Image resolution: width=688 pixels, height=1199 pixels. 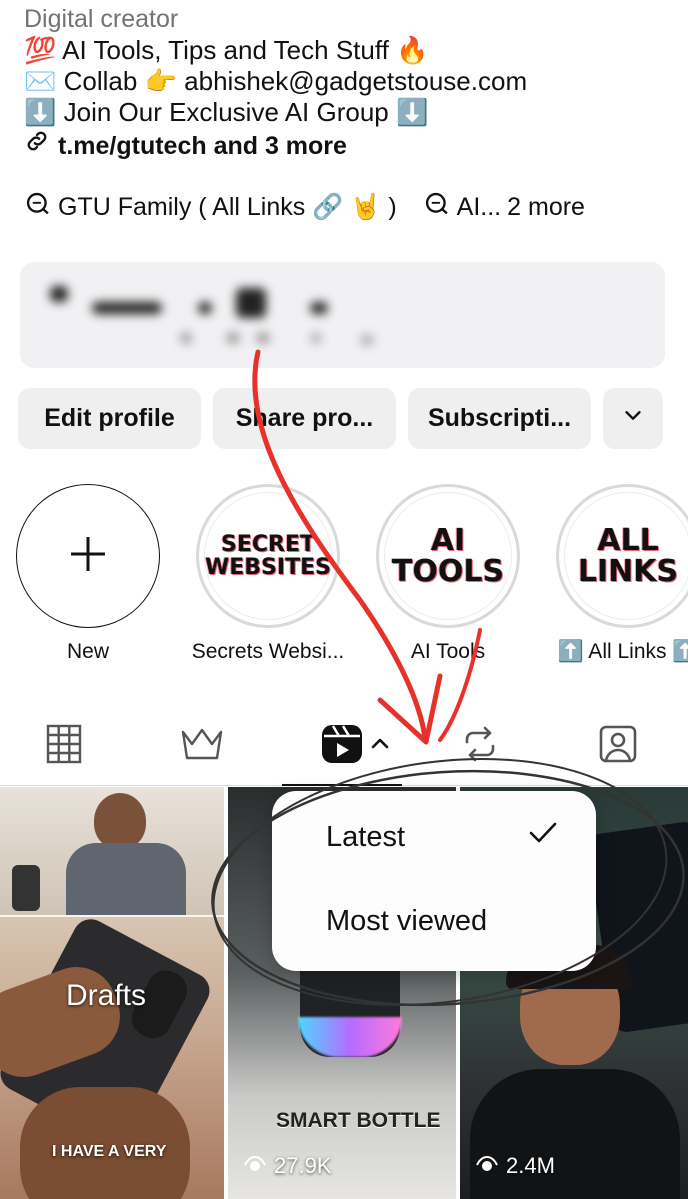 I want to click on tab-posts, so click(x=64, y=746).